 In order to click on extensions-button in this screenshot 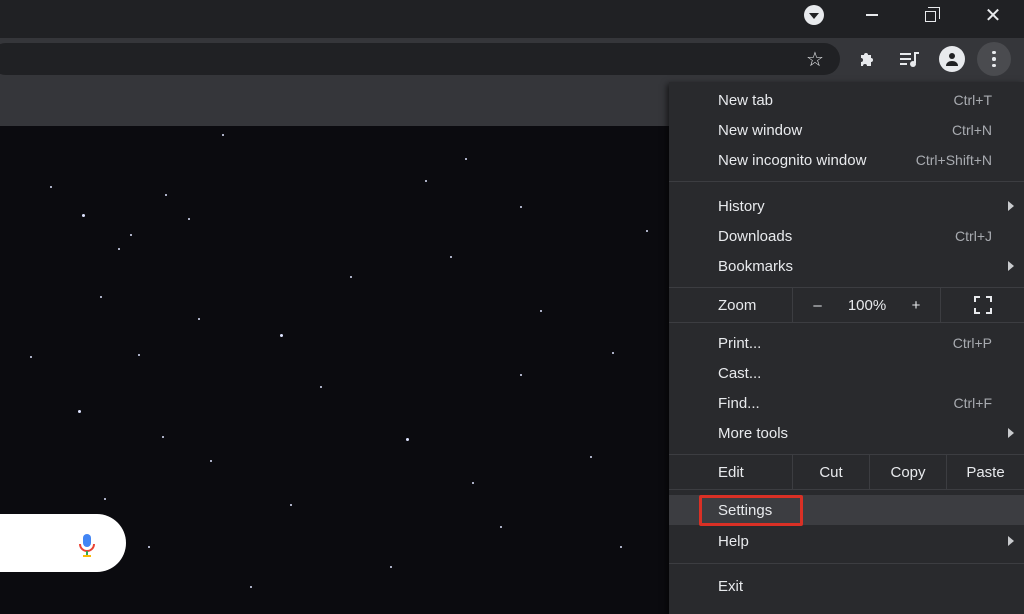, I will do `click(867, 59)`.